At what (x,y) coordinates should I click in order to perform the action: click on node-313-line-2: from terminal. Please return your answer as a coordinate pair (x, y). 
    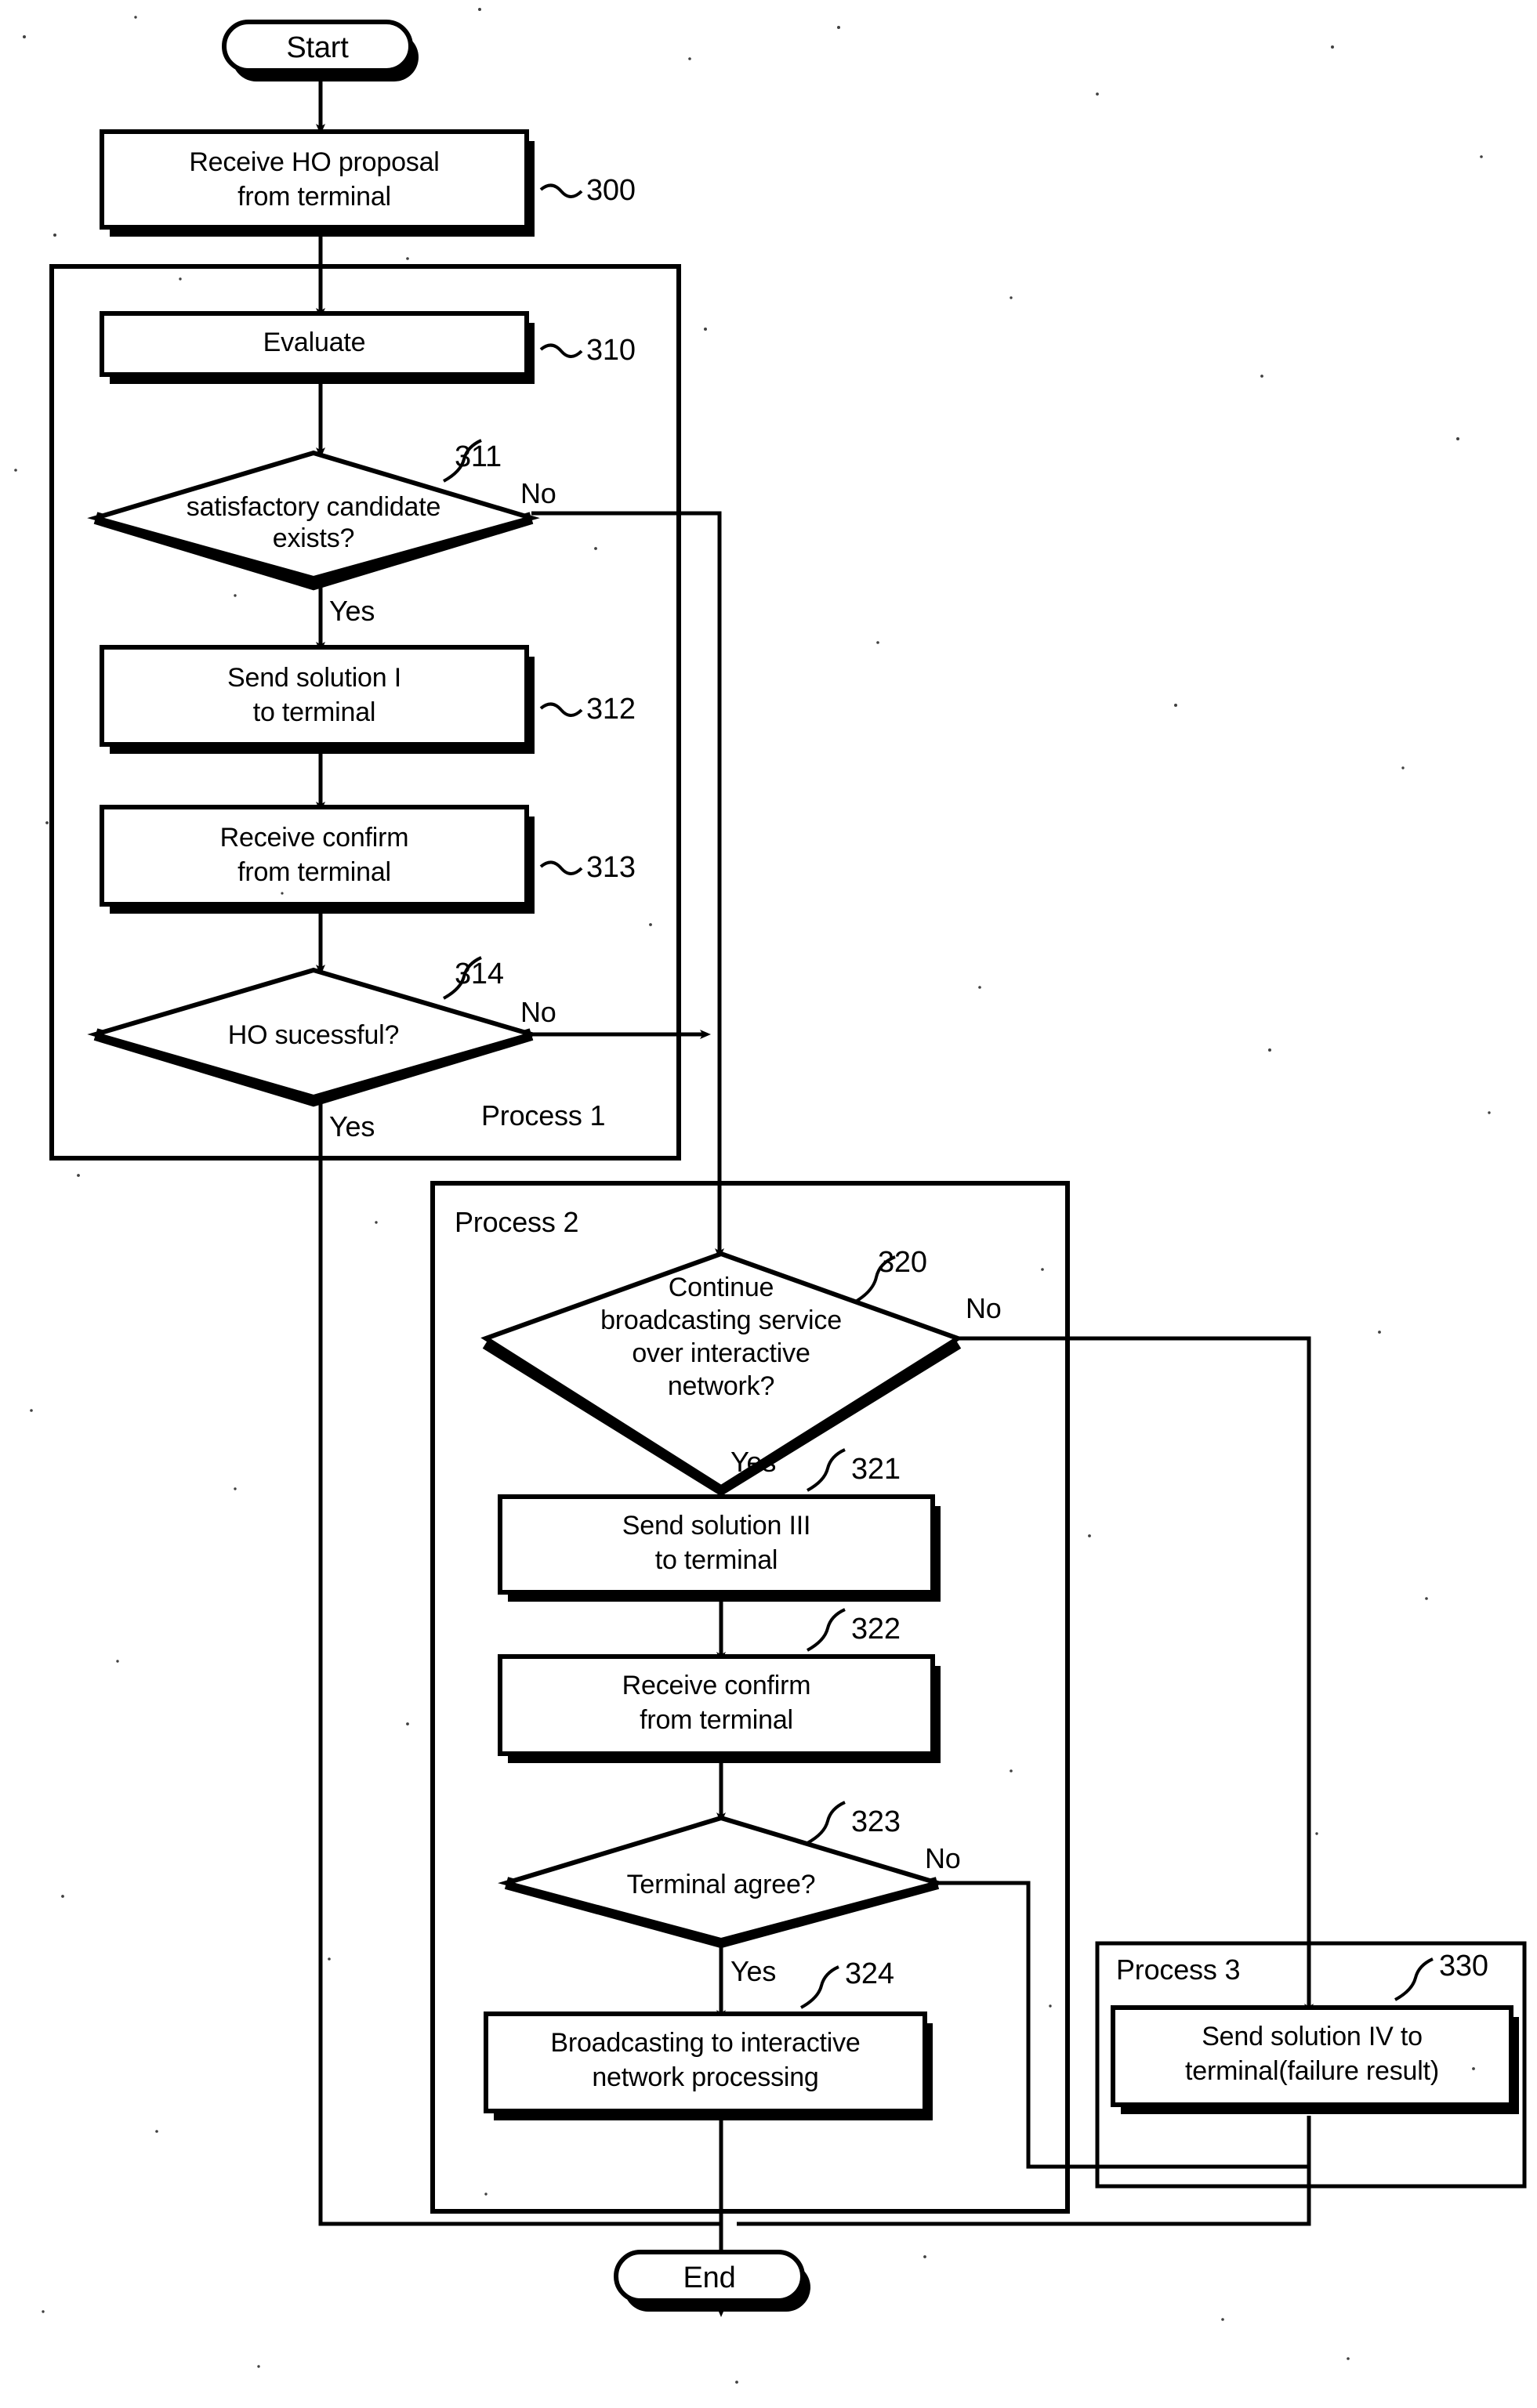
    Looking at the image, I should click on (314, 872).